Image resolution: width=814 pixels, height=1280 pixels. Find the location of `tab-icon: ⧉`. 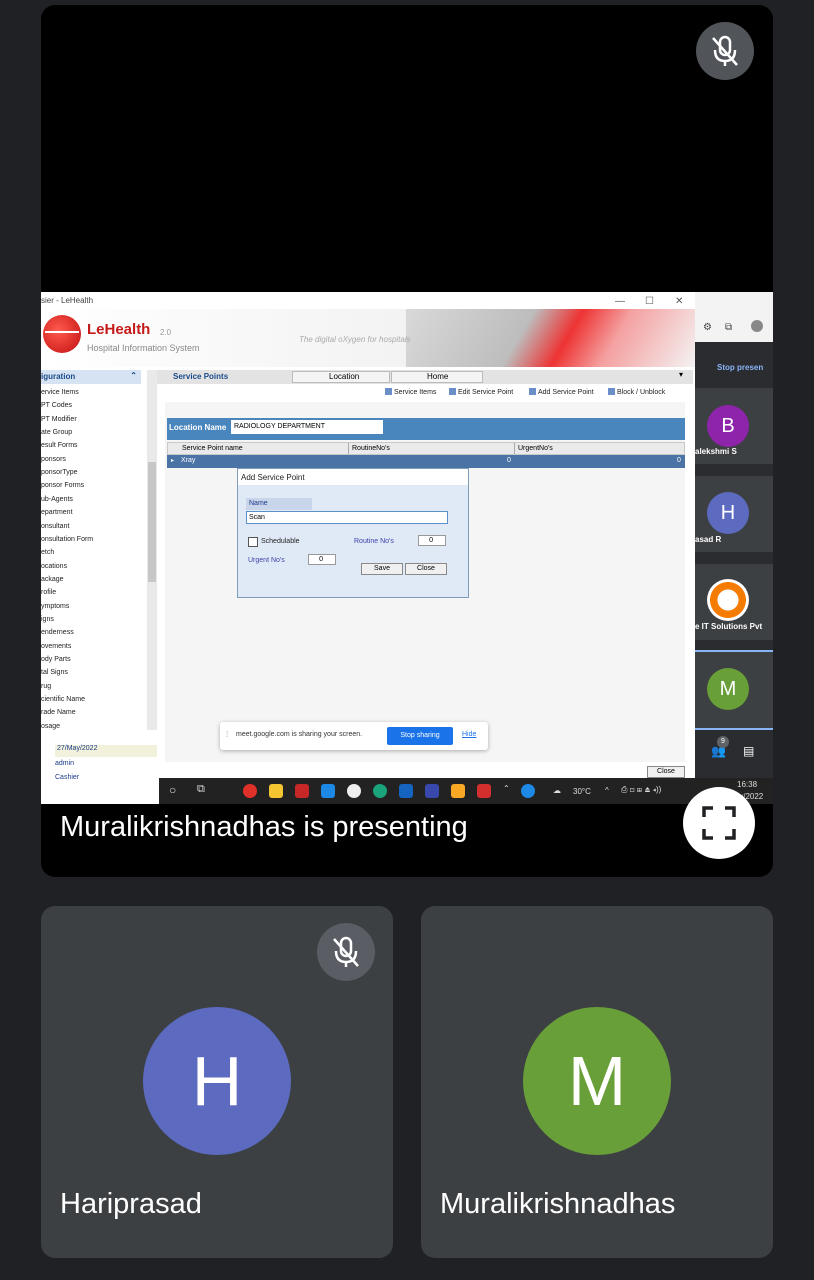

tab-icon: ⧉ is located at coordinates (728, 327).